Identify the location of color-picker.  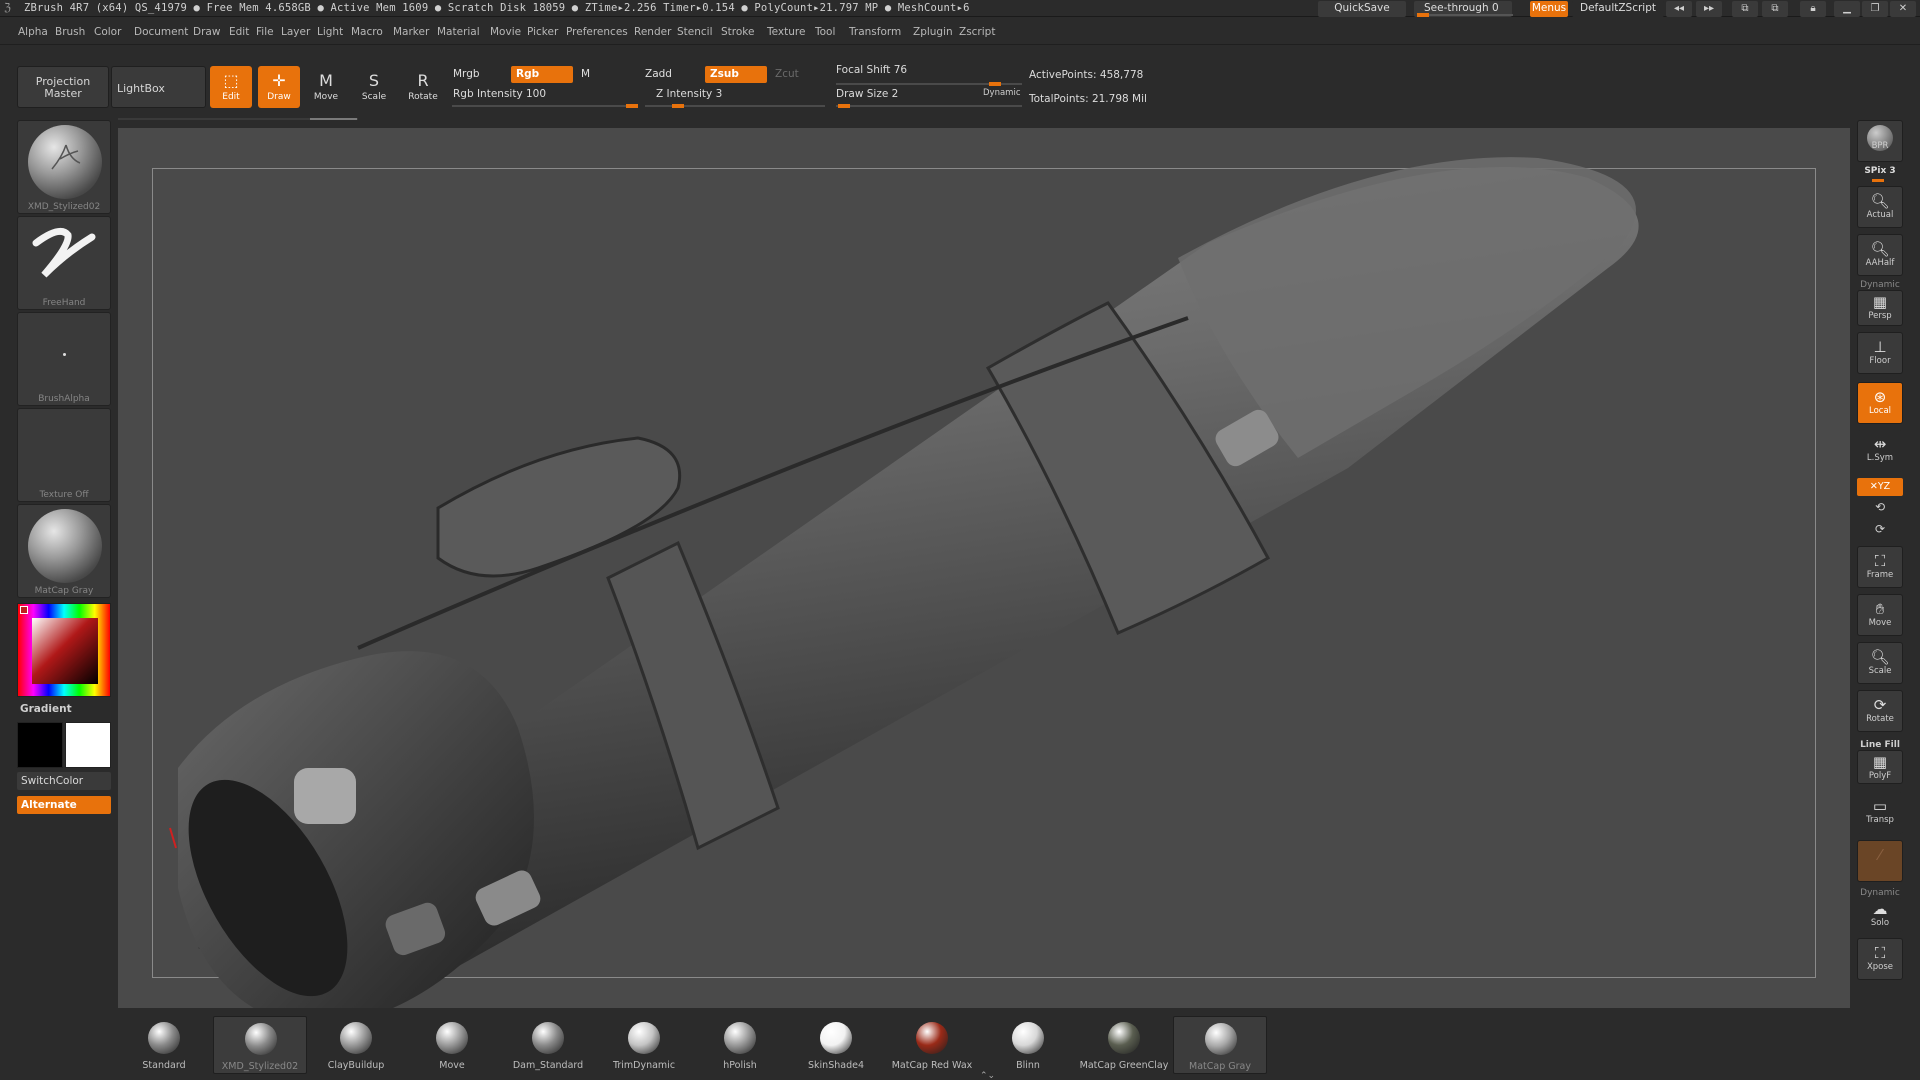
(64, 650).